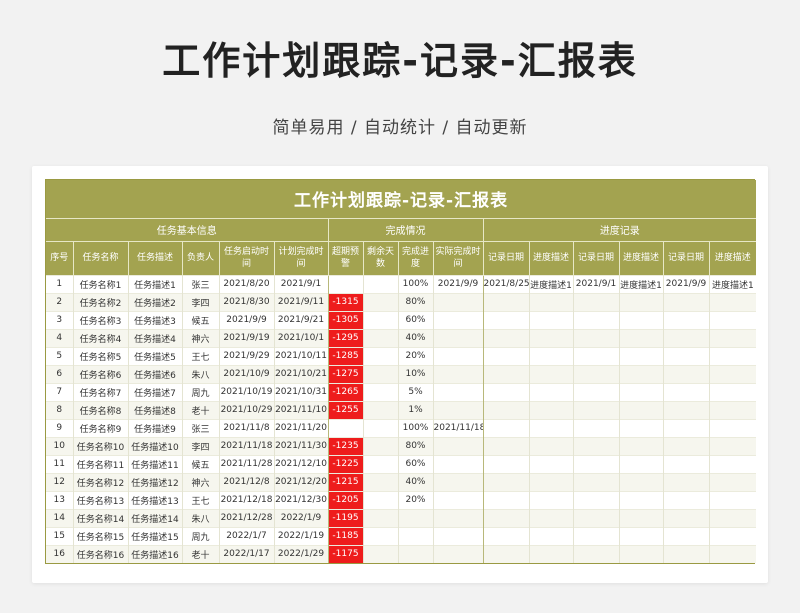  Describe the element at coordinates (246, 481) in the screenshot. I see `cell-start-time: 2021/12/8` at that location.